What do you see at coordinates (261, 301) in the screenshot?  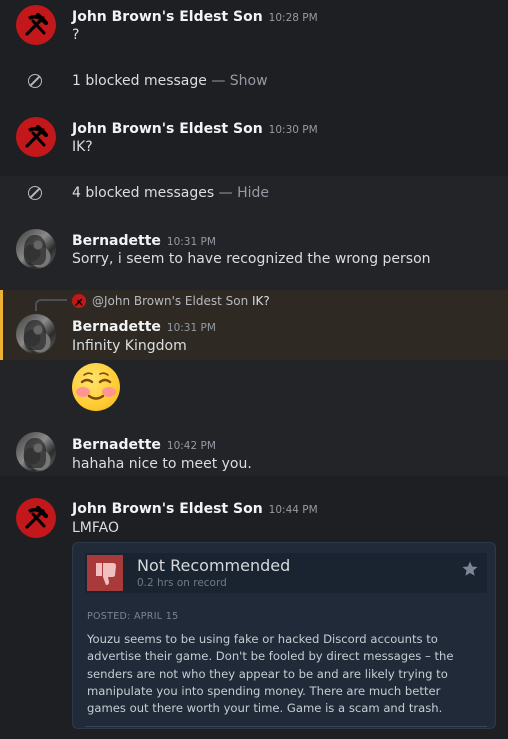 I see `reply-snippet: IK?` at bounding box center [261, 301].